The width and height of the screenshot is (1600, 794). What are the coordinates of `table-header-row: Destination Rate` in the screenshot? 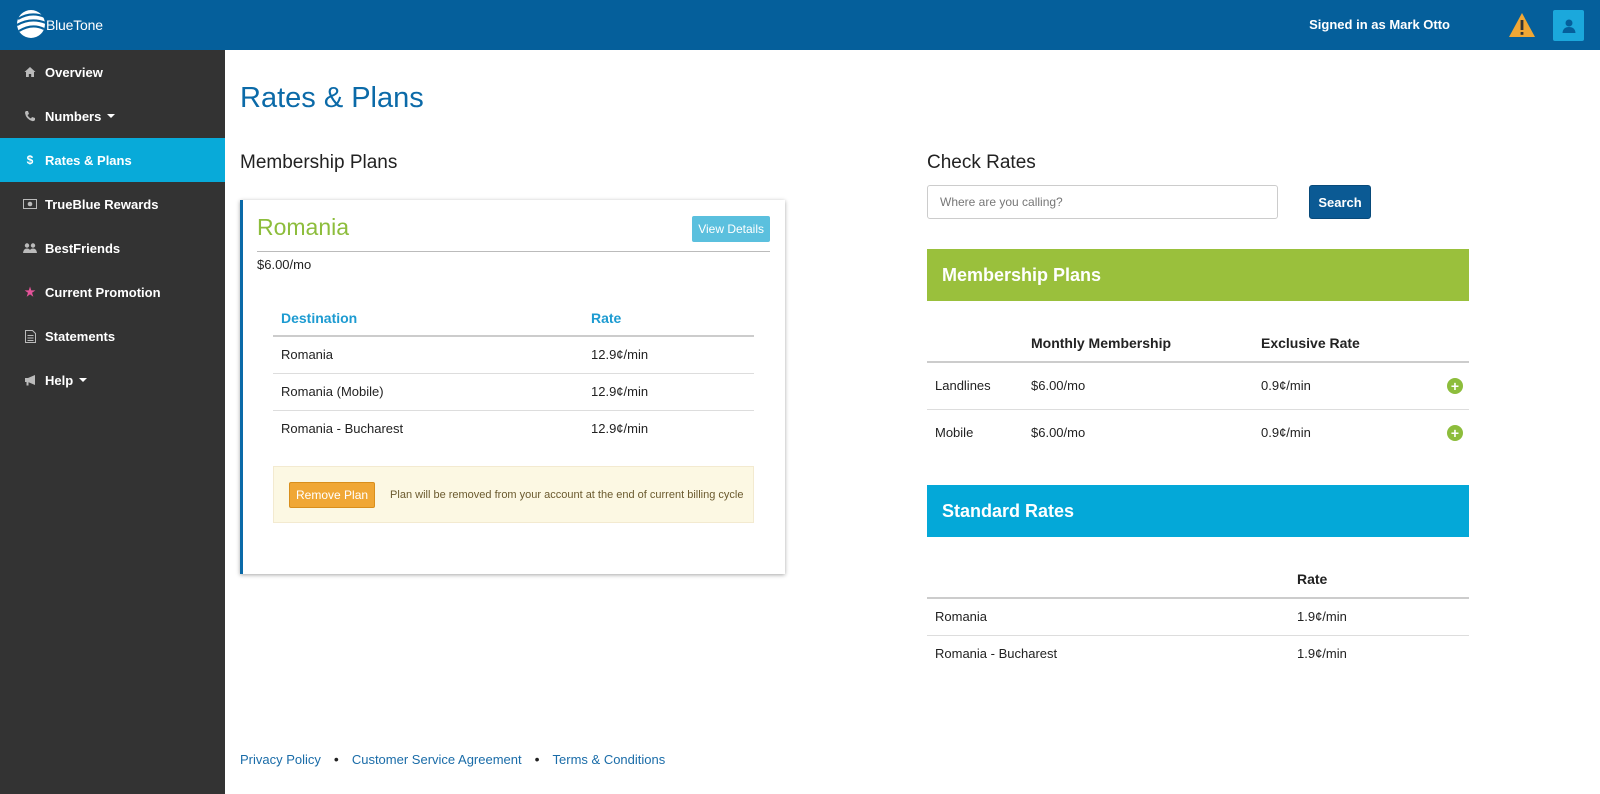 It's located at (513, 318).